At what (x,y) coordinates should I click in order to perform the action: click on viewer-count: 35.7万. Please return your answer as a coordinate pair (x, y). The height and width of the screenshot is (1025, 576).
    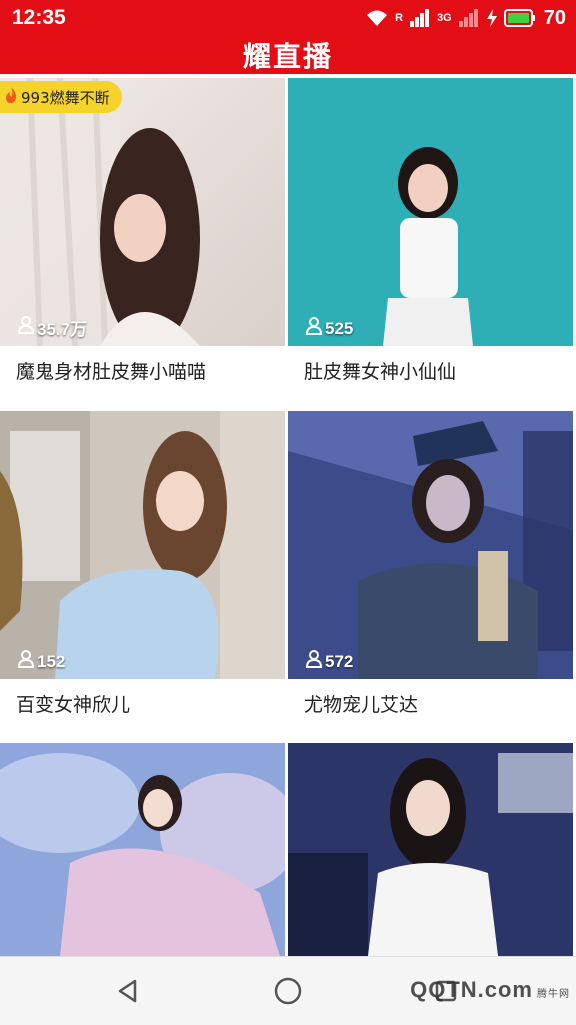
    Looking at the image, I should click on (52, 327).